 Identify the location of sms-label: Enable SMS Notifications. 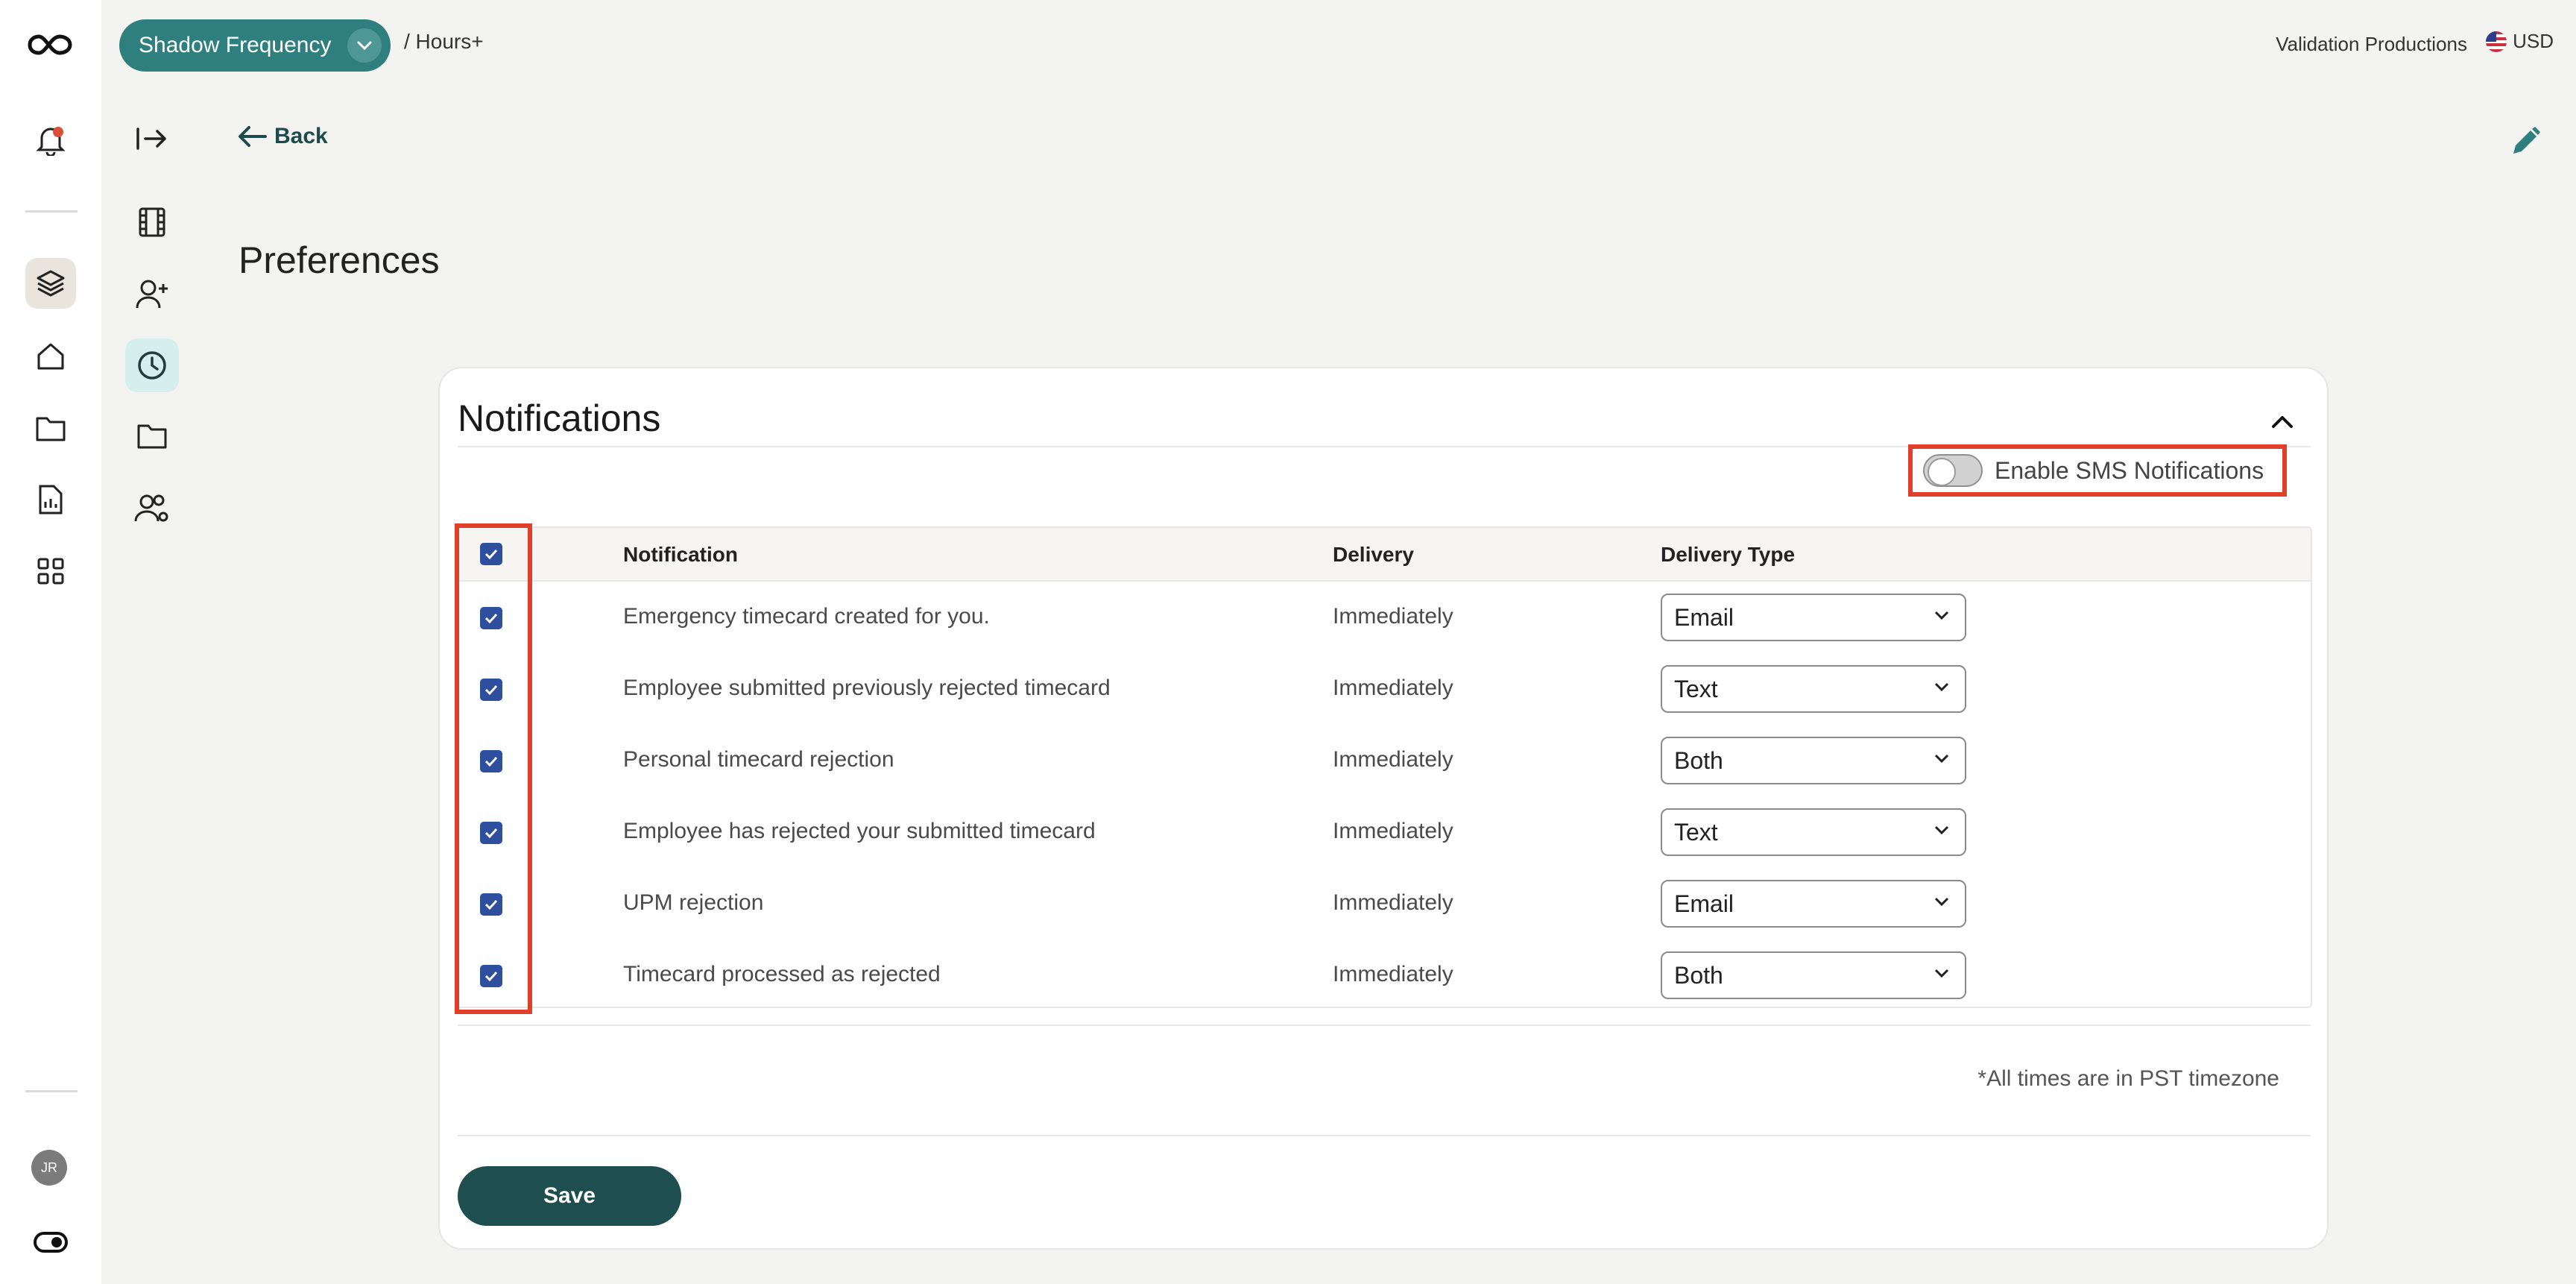
(2129, 470).